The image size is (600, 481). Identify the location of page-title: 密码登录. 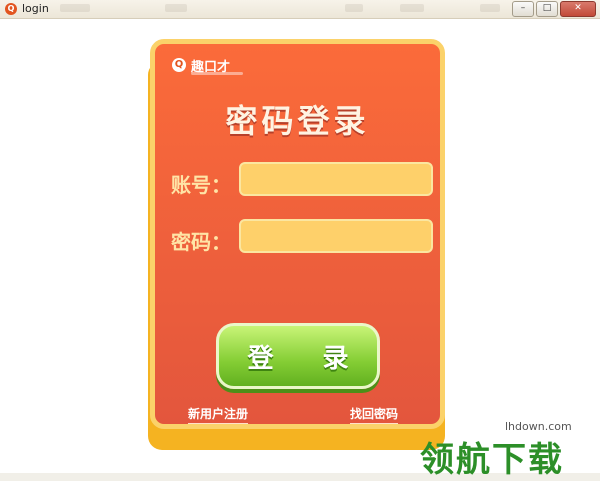
(297, 121).